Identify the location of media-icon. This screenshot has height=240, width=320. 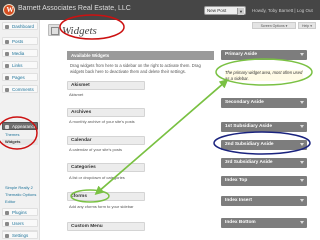
(7, 54).